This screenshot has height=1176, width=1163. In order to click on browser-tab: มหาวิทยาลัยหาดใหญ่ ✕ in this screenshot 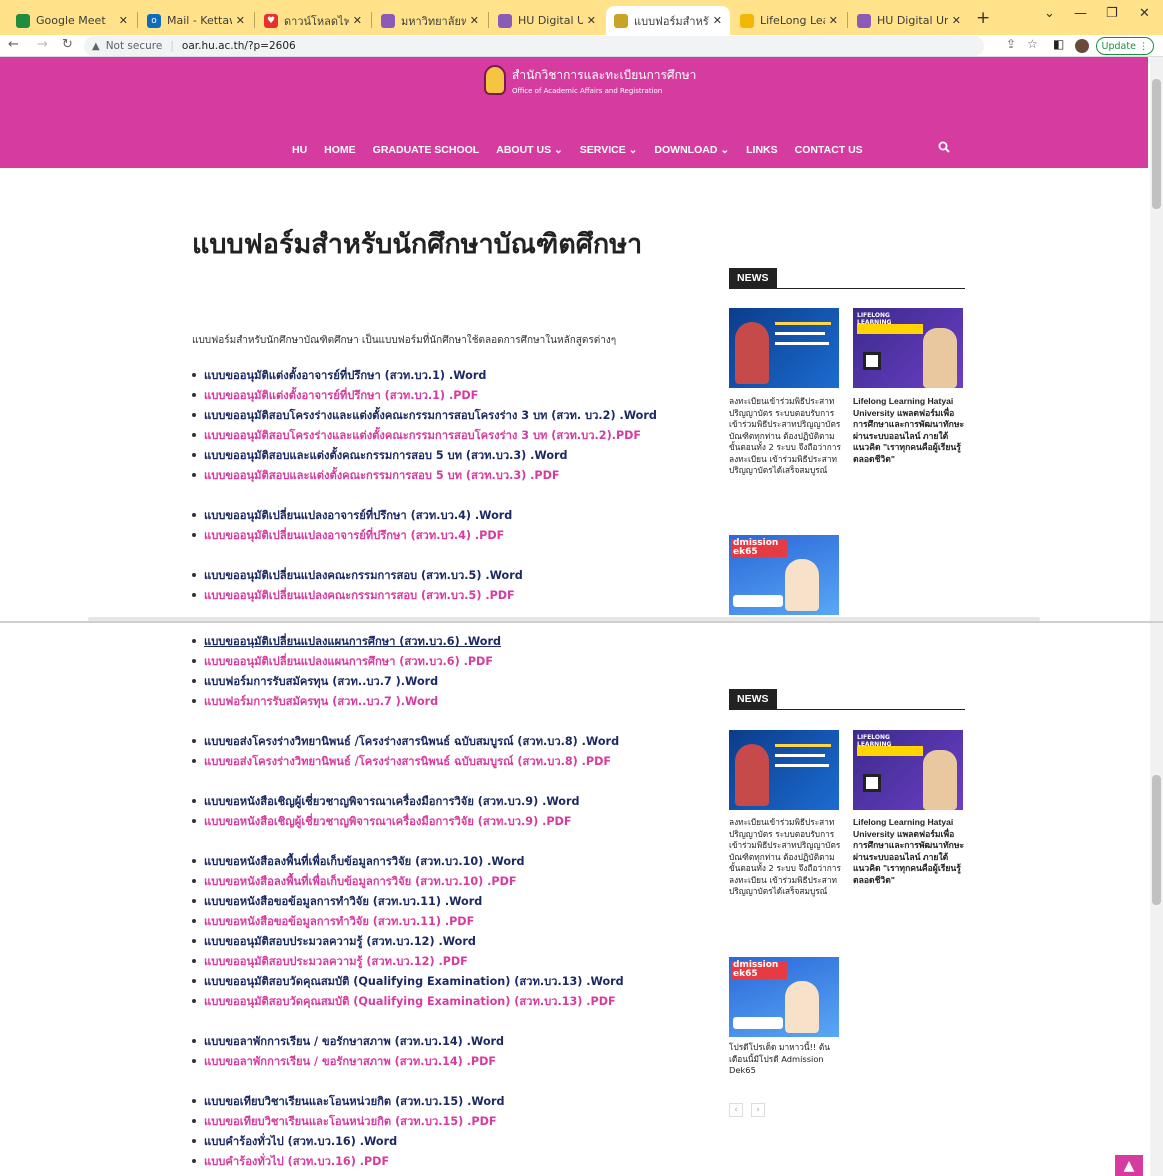, I will do `click(430, 20)`.